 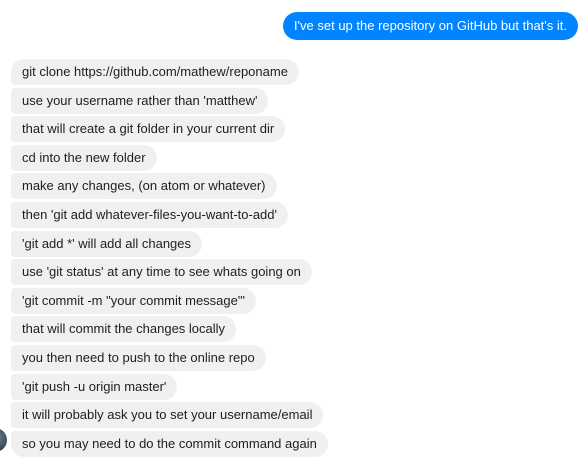 I want to click on avatar, so click(x=3, y=440).